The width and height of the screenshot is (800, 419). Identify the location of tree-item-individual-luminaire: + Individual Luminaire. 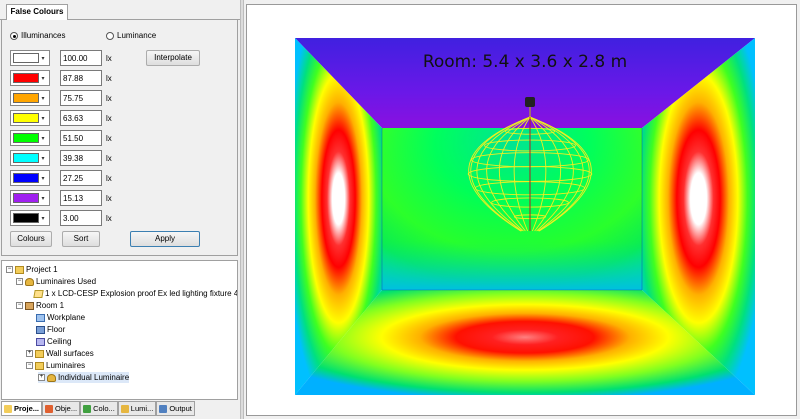
(84, 377).